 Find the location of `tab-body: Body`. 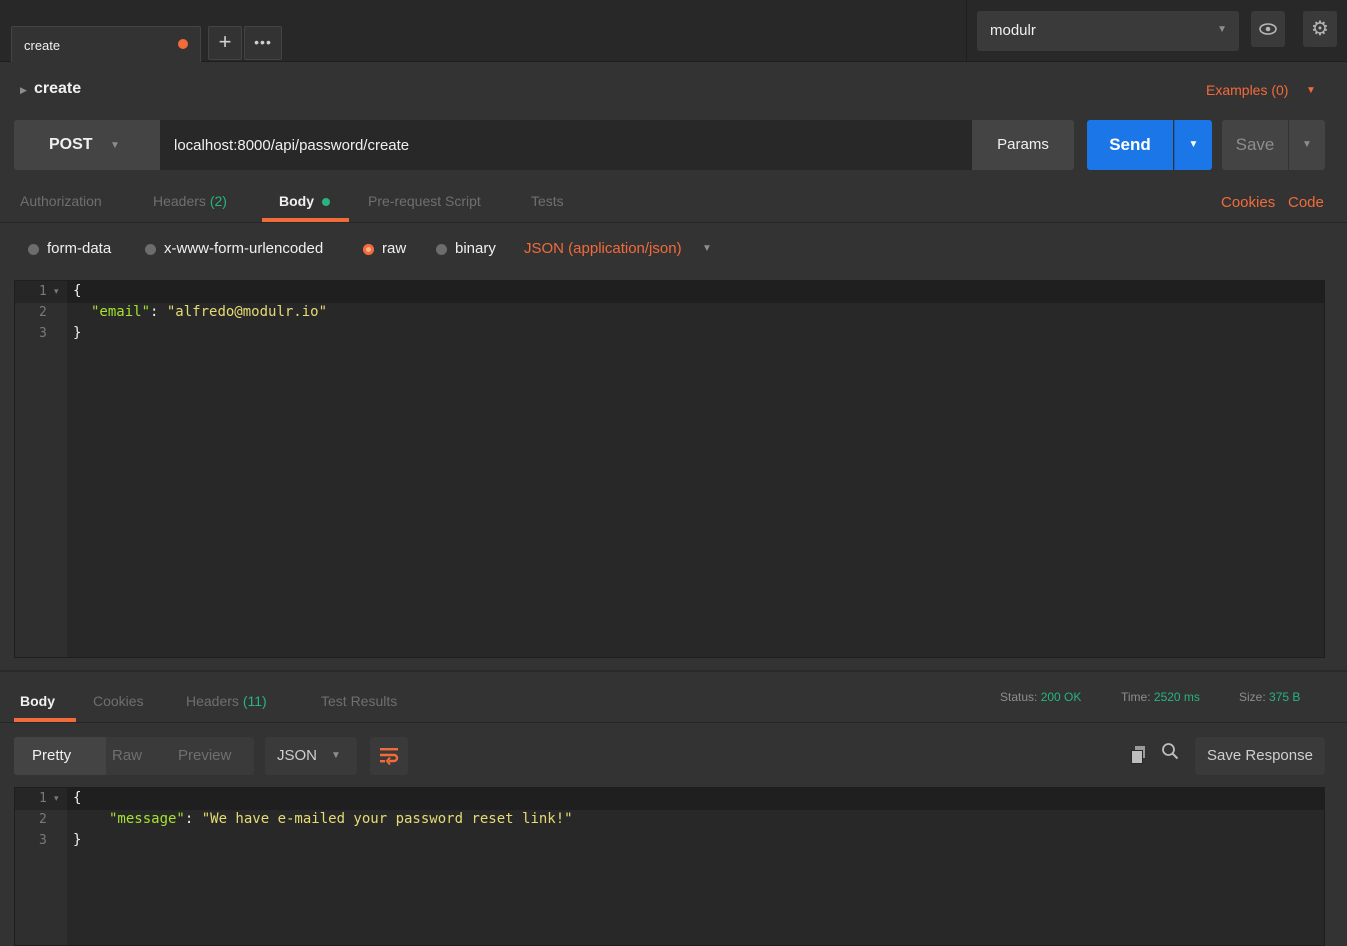

tab-body: Body is located at coordinates (296, 201).